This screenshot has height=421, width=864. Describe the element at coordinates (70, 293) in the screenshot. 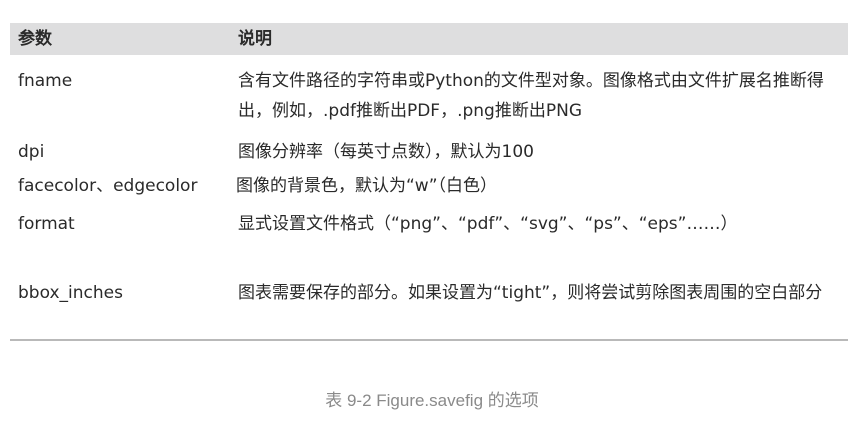

I see `row-param: bbox_inches` at that location.